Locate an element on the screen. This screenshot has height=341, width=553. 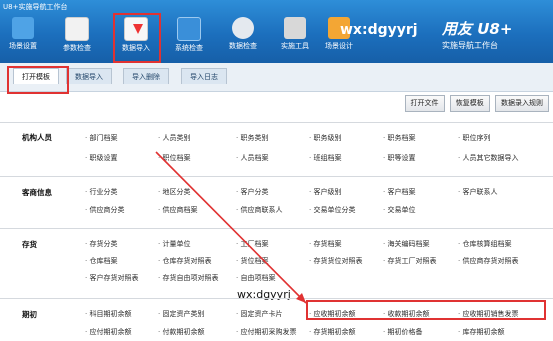
annotation-arrow is located at coordinates (231, 227).